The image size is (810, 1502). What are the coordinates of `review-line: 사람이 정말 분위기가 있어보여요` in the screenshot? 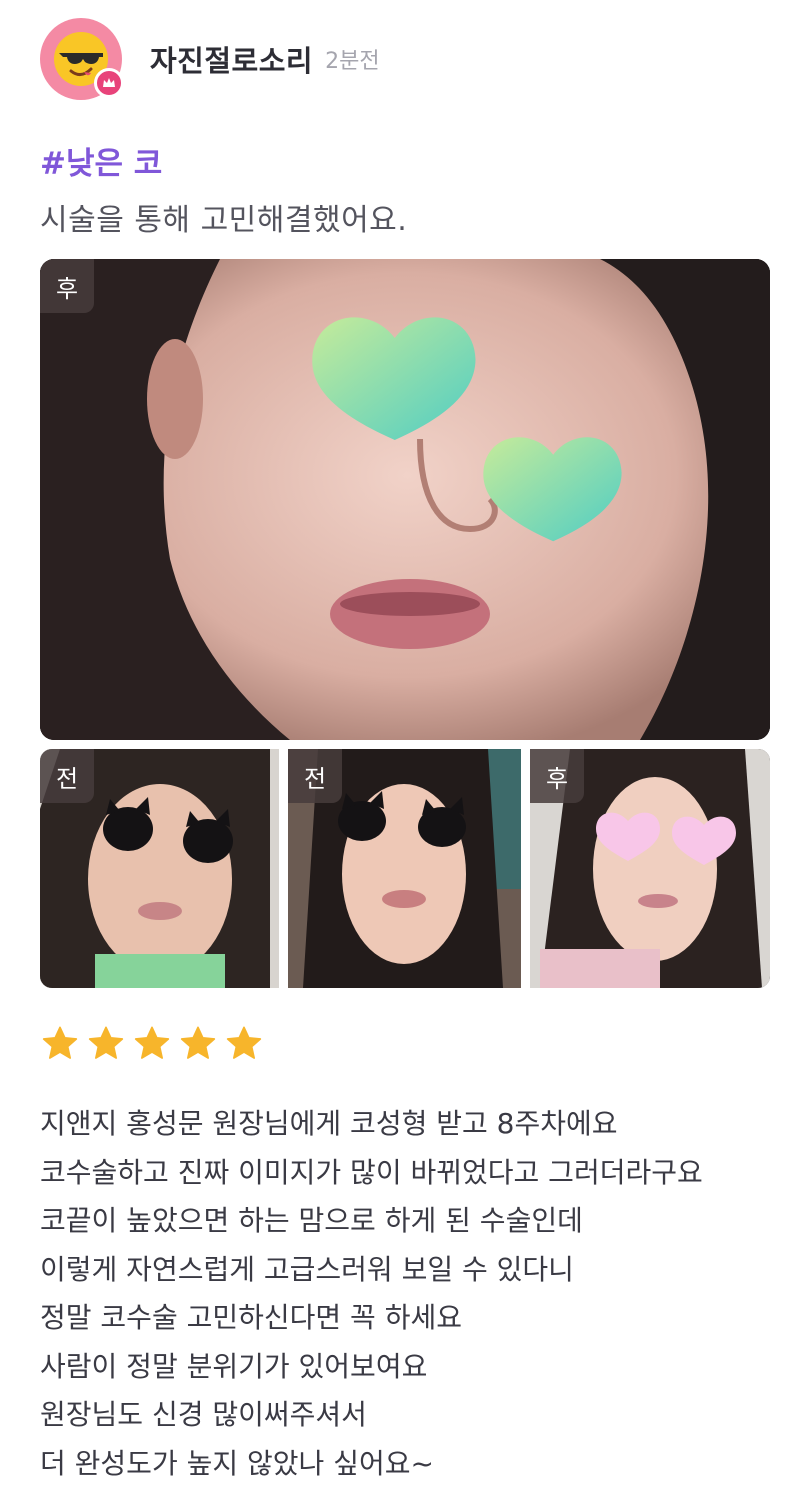 It's located at (234, 1366).